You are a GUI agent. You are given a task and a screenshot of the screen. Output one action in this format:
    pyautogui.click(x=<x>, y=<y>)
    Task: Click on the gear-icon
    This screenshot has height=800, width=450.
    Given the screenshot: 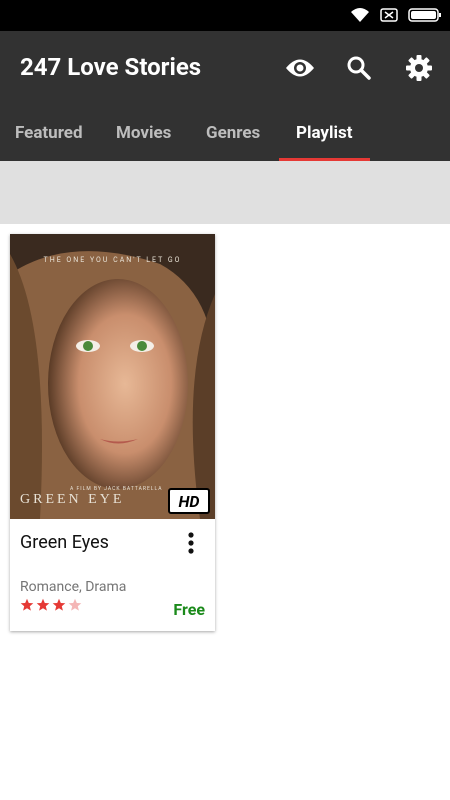 What is the action you would take?
    pyautogui.click(x=419, y=68)
    